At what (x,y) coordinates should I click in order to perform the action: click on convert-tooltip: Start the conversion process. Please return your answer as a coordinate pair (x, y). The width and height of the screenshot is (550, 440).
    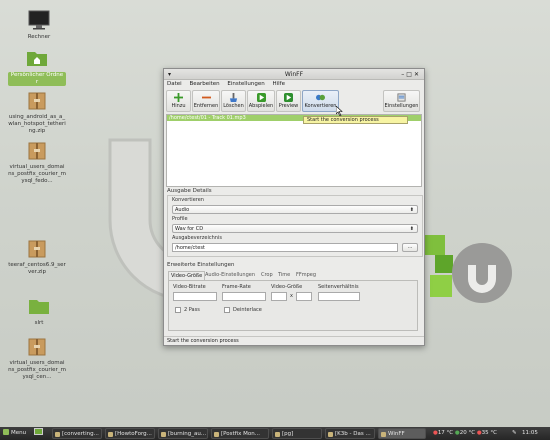
    Looking at the image, I should click on (355, 120).